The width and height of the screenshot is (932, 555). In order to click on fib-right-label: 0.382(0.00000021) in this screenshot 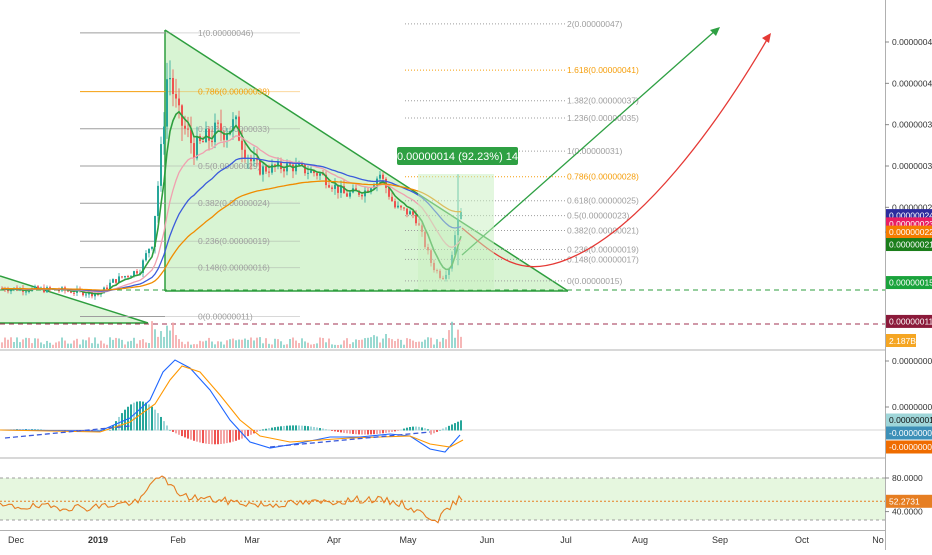, I will do `click(603, 230)`.